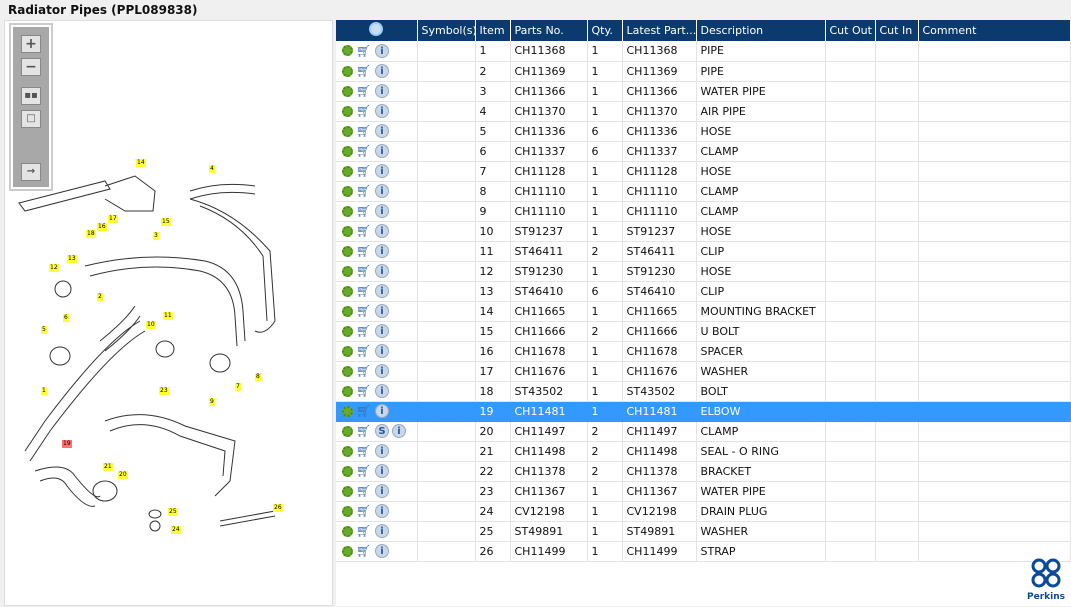 The height and width of the screenshot is (607, 1071). I want to click on table-row: 🛒︎ Si 20 CH11497 2 CH11497 CLAMP, so click(703, 431).